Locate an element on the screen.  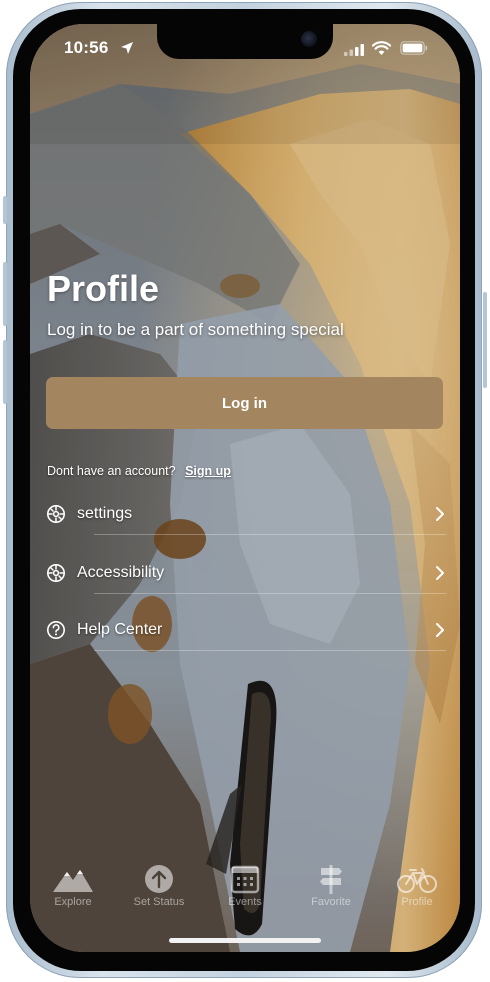
tab-events: Events is located at coordinates (245, 892).